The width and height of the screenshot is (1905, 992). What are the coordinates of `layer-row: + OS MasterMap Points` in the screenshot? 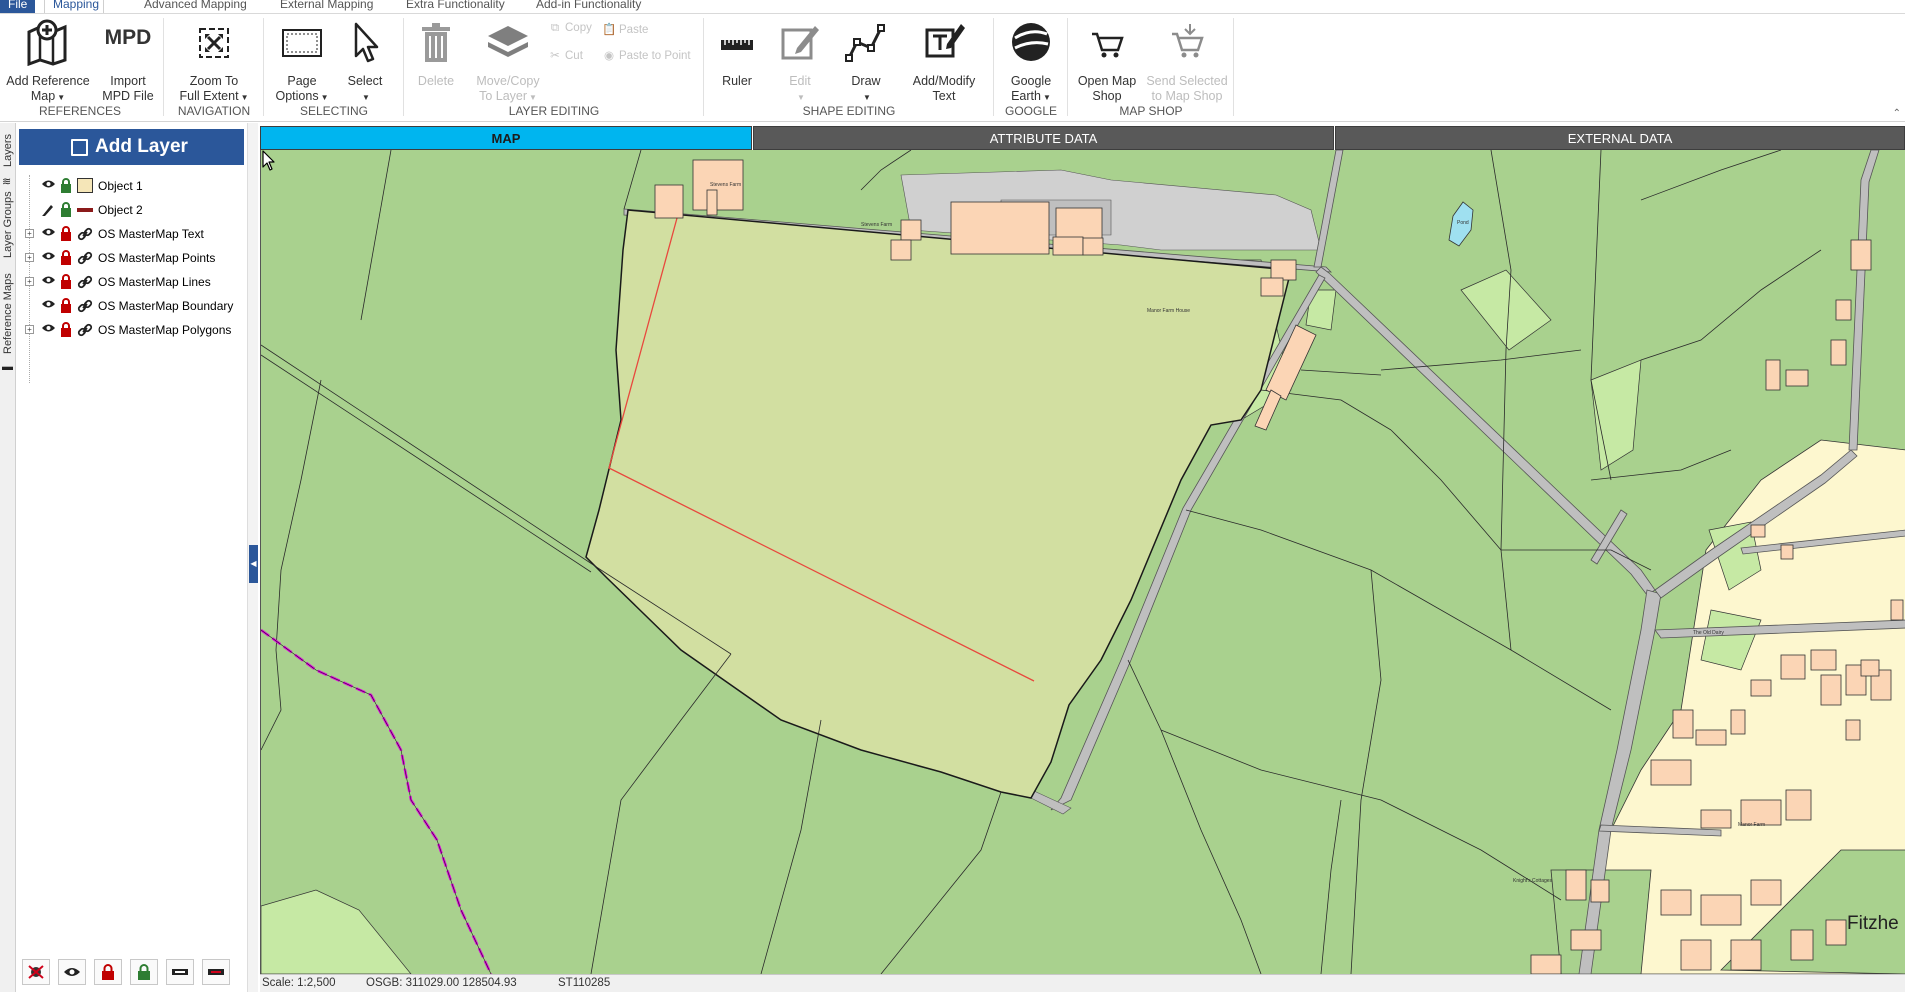 It's located at (131, 258).